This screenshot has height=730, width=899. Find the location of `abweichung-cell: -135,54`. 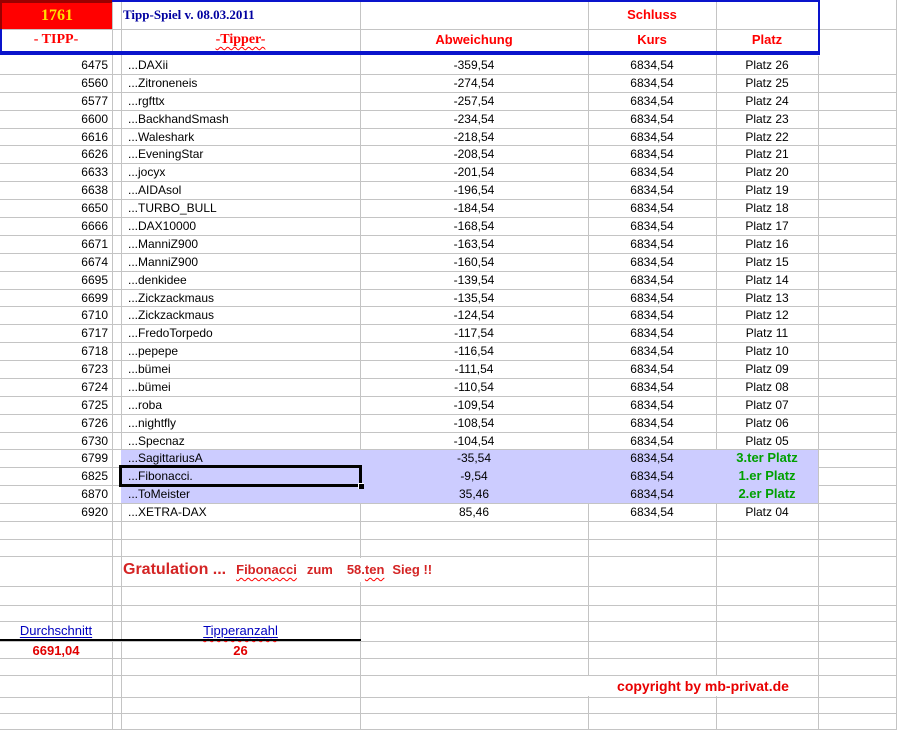

abweichung-cell: -135,54 is located at coordinates (474, 298).